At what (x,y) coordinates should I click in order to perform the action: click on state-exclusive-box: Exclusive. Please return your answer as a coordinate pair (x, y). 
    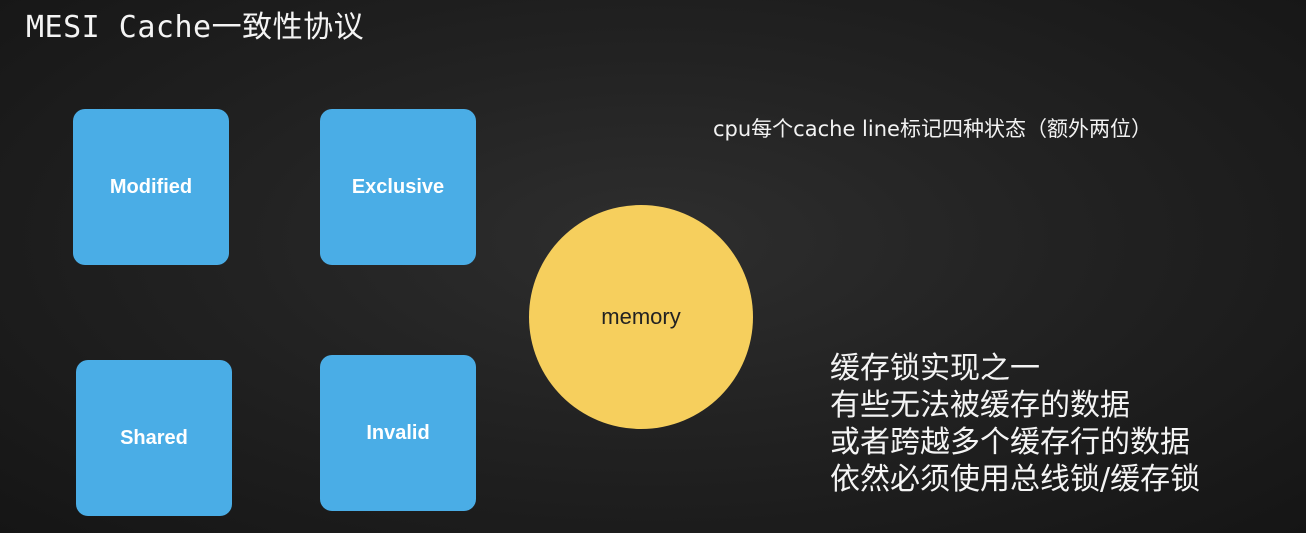
    Looking at the image, I should click on (398, 187).